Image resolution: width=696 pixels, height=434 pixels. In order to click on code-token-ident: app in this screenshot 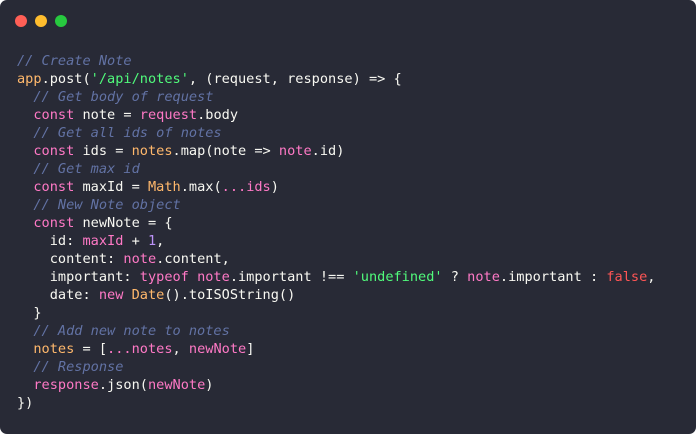, I will do `click(29, 79)`.